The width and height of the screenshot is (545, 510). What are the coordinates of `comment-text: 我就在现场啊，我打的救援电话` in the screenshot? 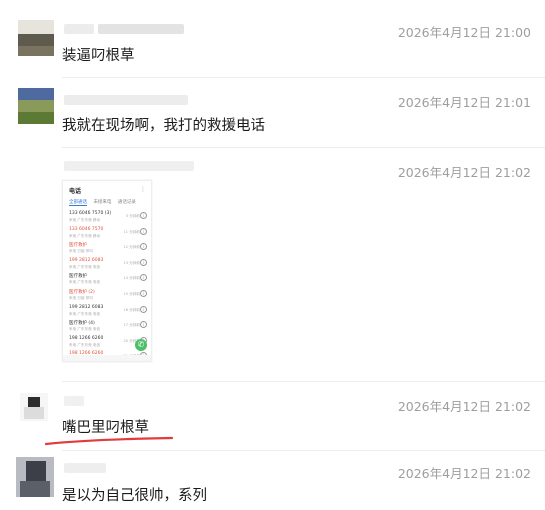 It's located at (163, 126).